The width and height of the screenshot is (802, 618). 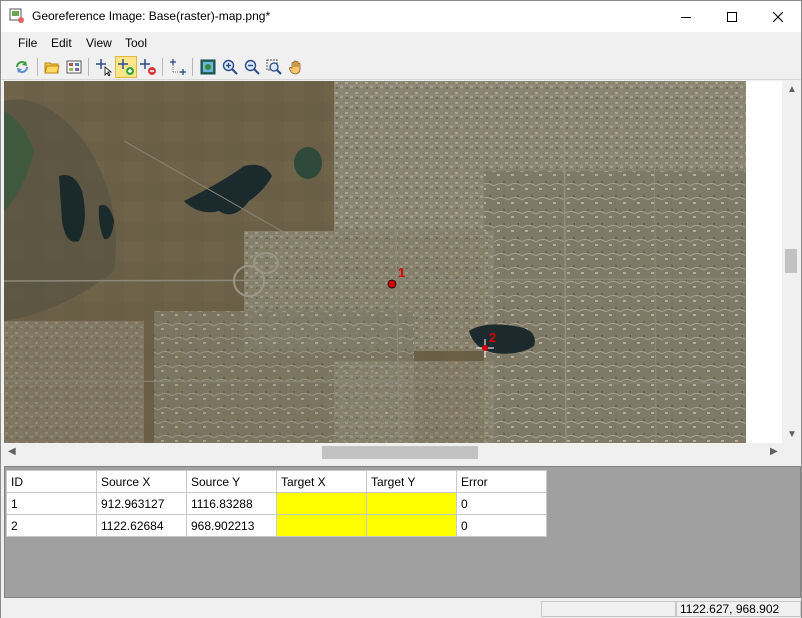 What do you see at coordinates (51, 503) in the screenshot?
I see `cell-id: 1` at bounding box center [51, 503].